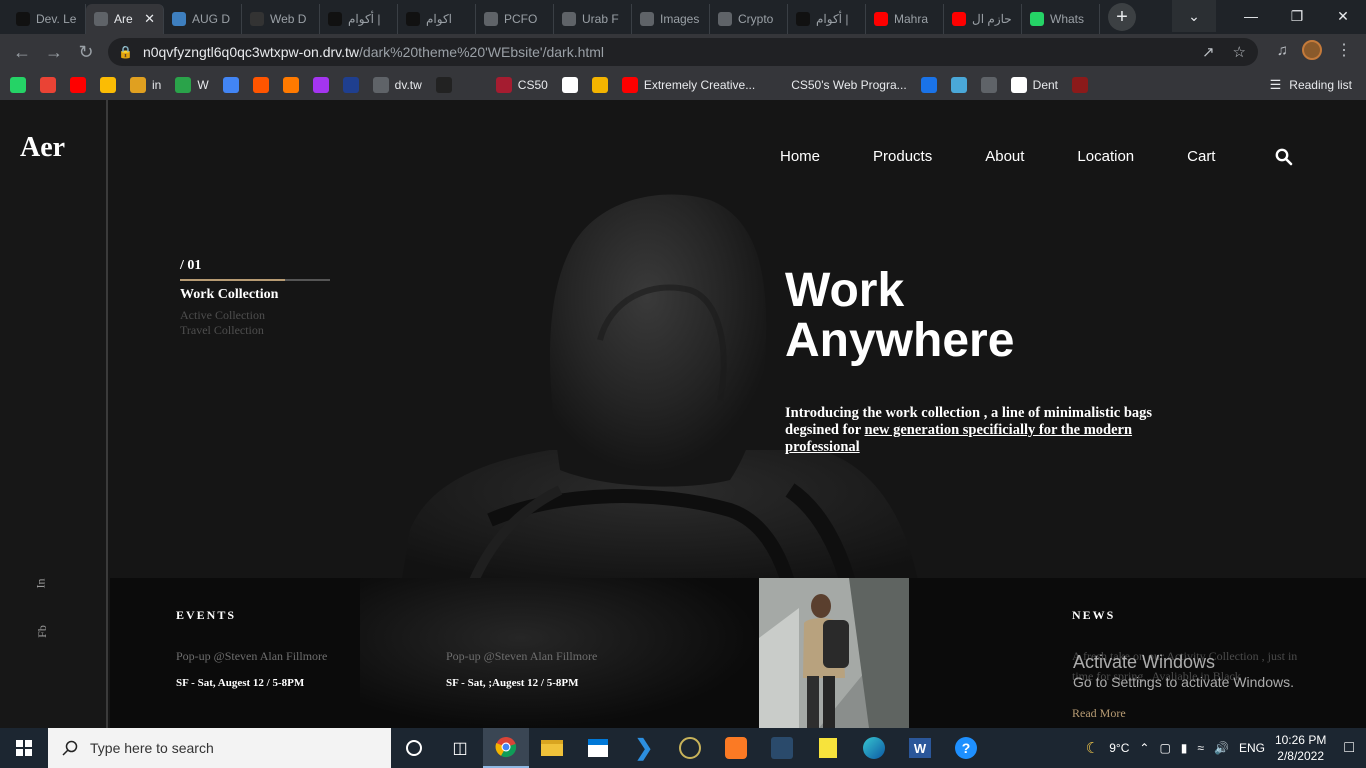 The image size is (1366, 768). I want to click on nav-cart: Cart, so click(1201, 156).